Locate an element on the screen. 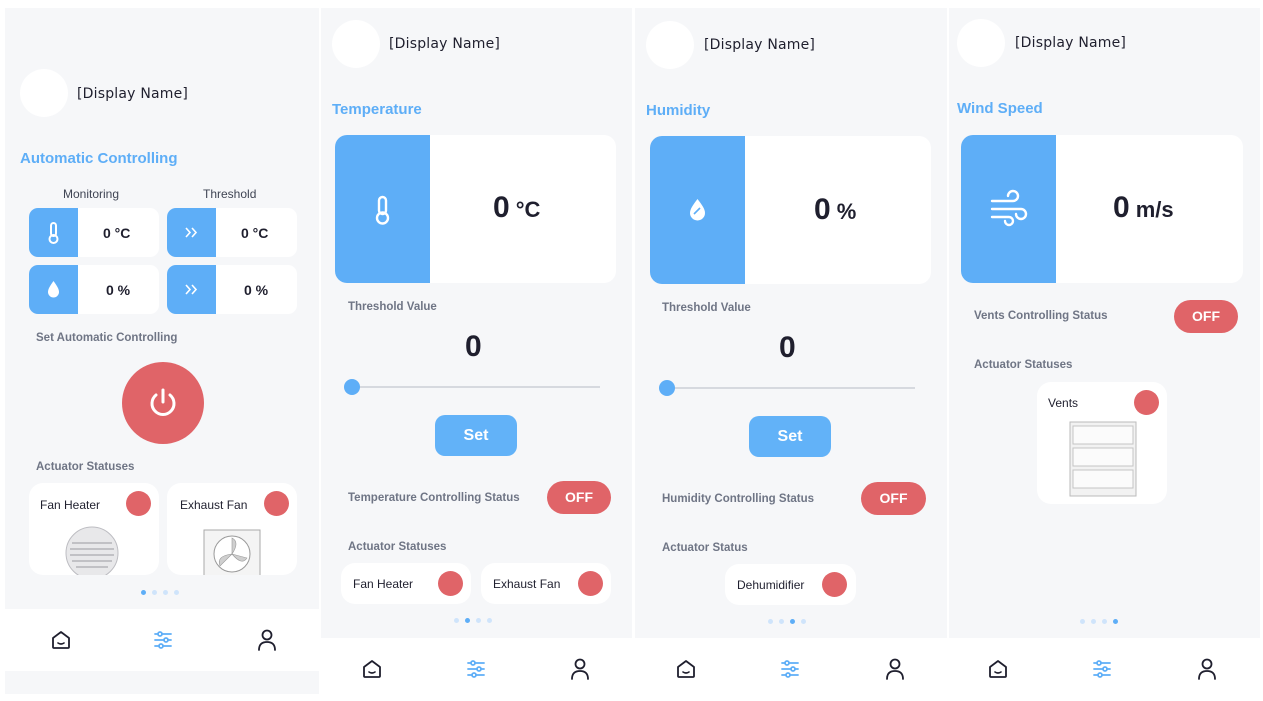 The width and height of the screenshot is (1263, 701). actuator-card-vents: Vents is located at coordinates (1102, 443).